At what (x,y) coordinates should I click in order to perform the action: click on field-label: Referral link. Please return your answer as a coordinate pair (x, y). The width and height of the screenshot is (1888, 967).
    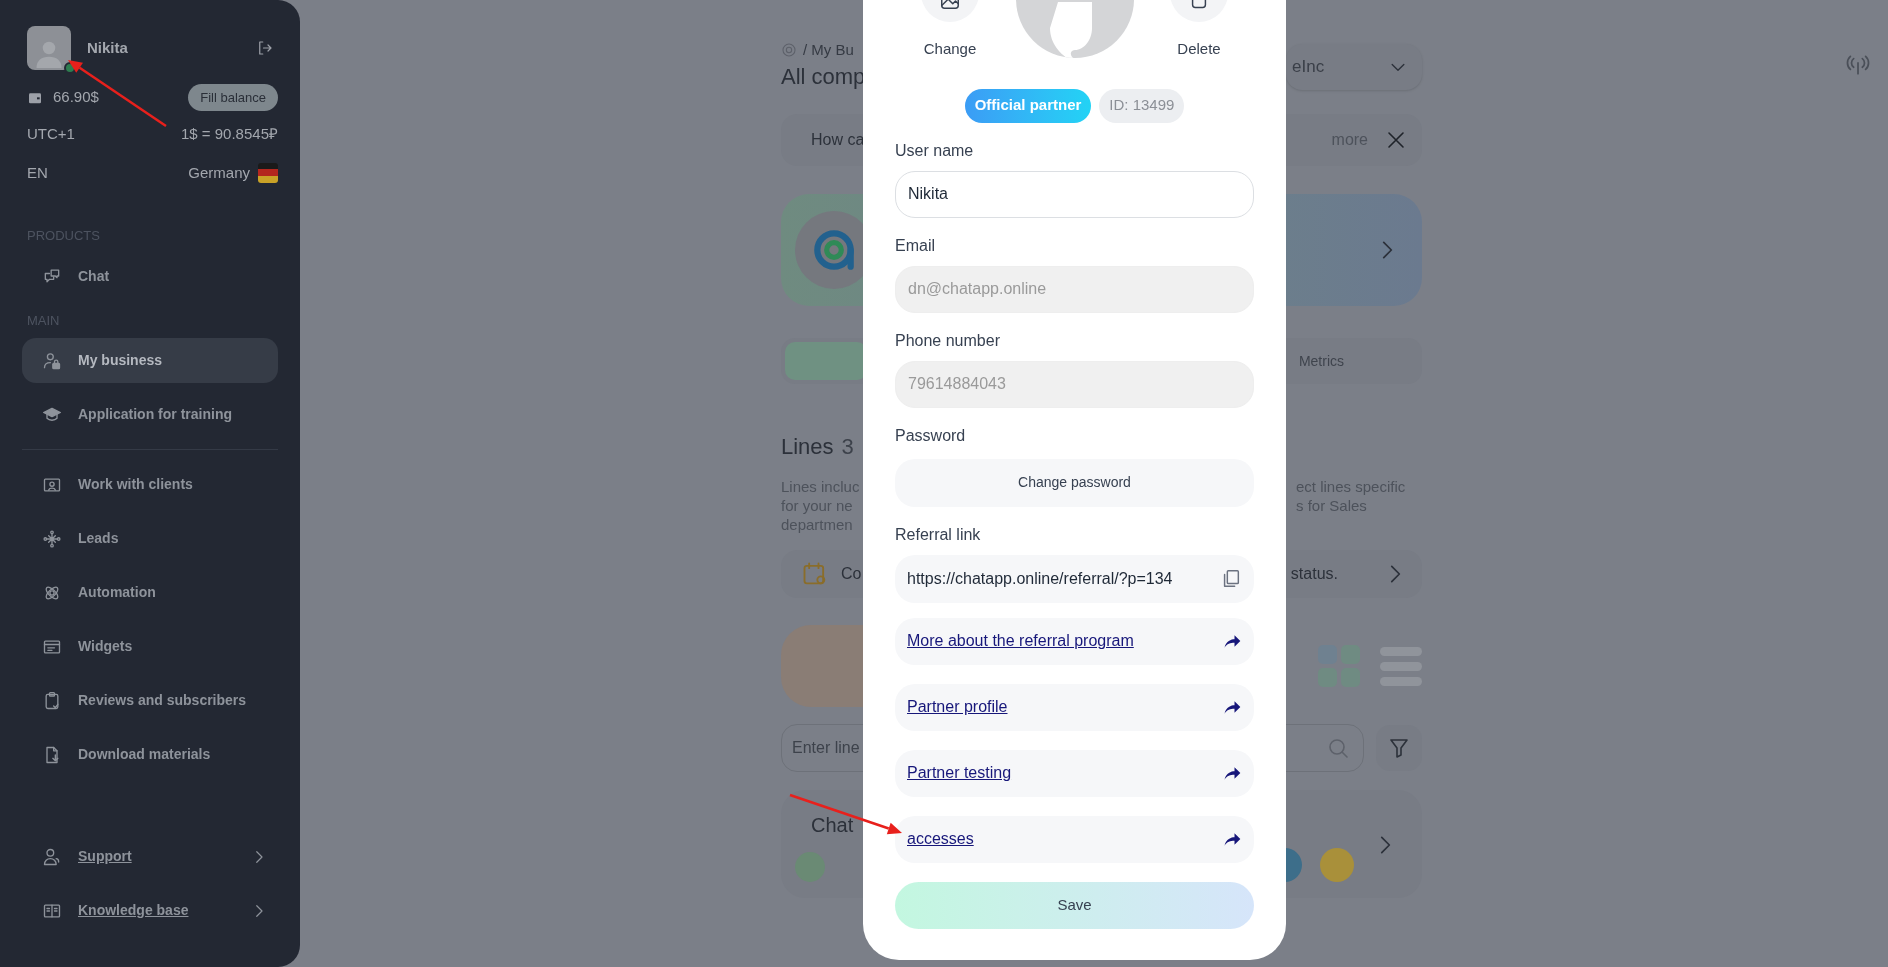
    Looking at the image, I should click on (938, 534).